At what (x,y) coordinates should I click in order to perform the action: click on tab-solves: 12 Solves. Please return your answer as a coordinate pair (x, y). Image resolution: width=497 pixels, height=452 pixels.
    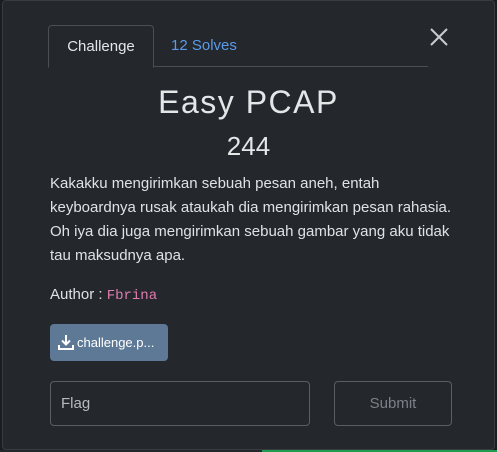
    Looking at the image, I should click on (204, 46).